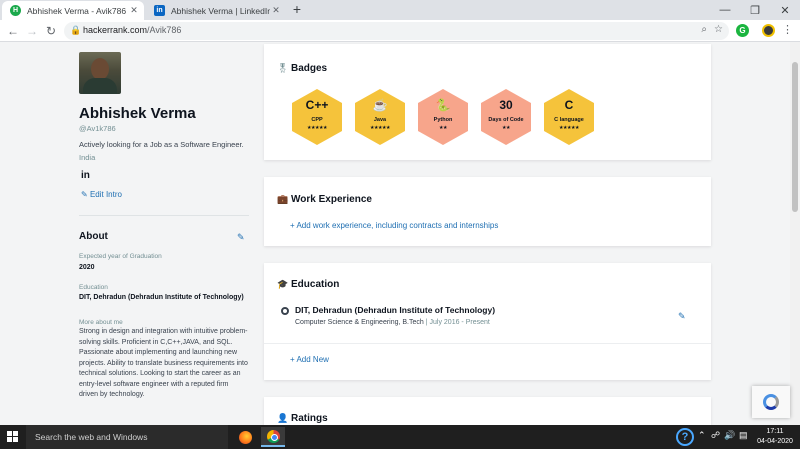  I want to click on badge-symbol: 🐍, so click(443, 105).